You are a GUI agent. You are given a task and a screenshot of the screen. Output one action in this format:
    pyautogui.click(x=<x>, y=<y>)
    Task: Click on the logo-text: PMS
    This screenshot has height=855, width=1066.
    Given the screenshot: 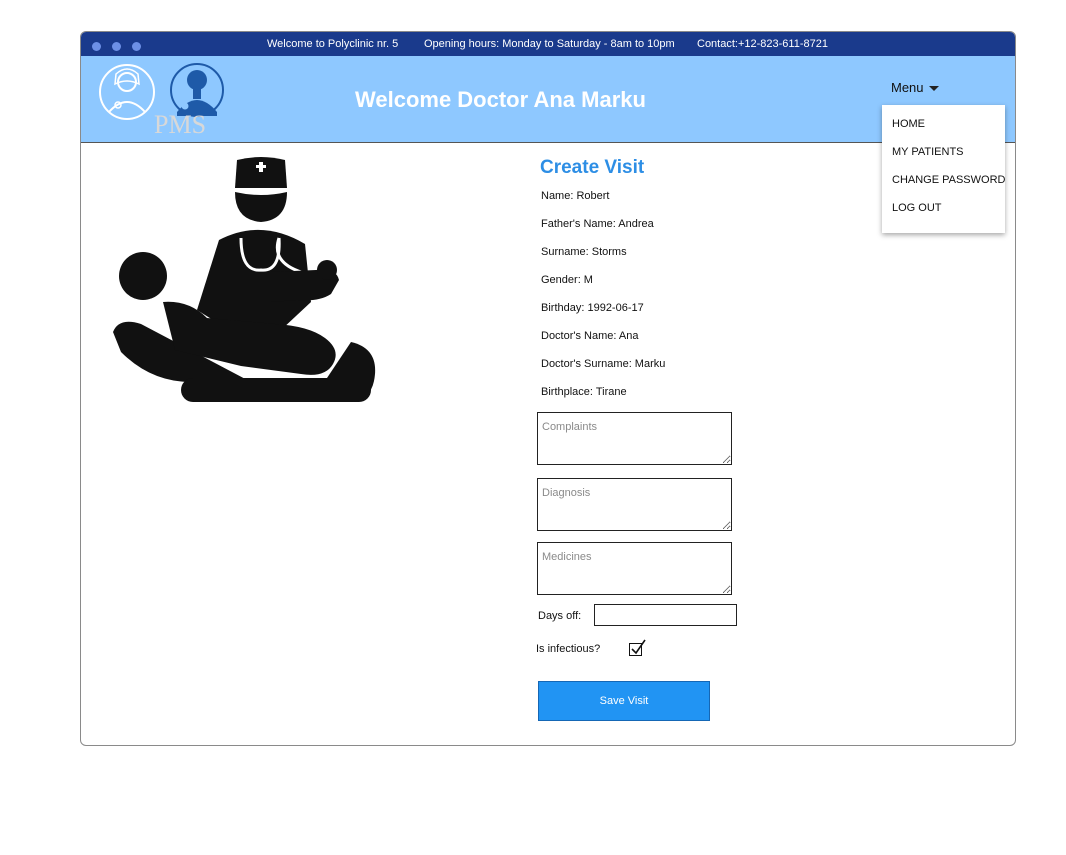 What is the action you would take?
    pyautogui.click(x=180, y=124)
    